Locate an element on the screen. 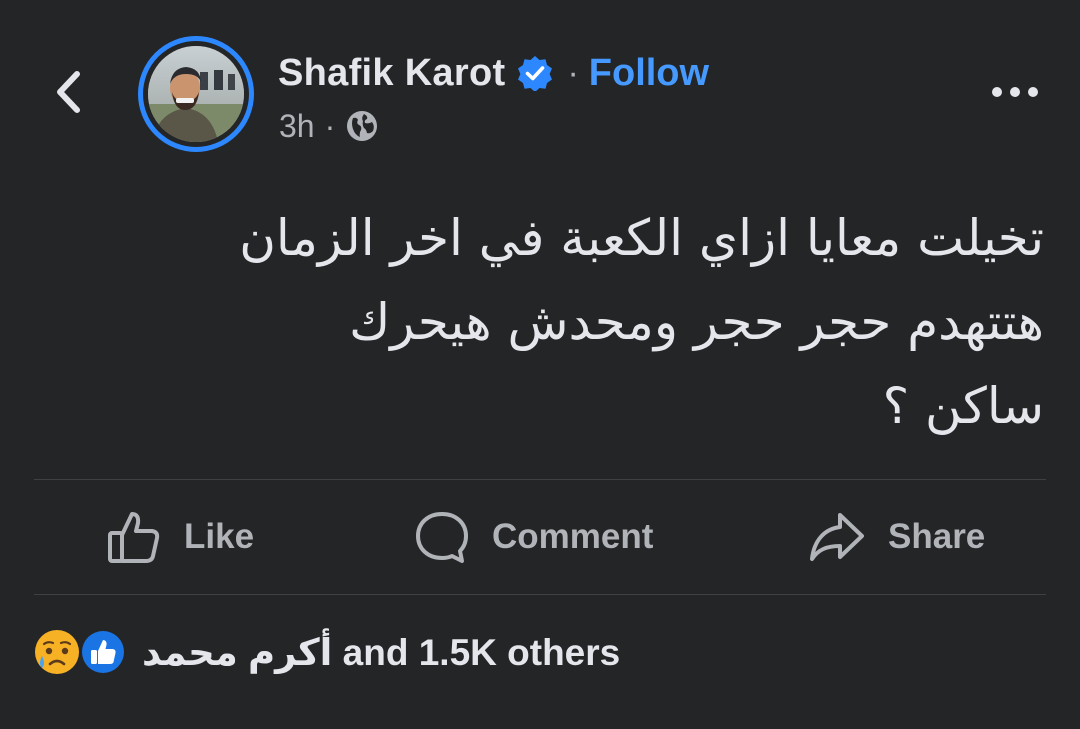  divider-bottom is located at coordinates (540, 594).